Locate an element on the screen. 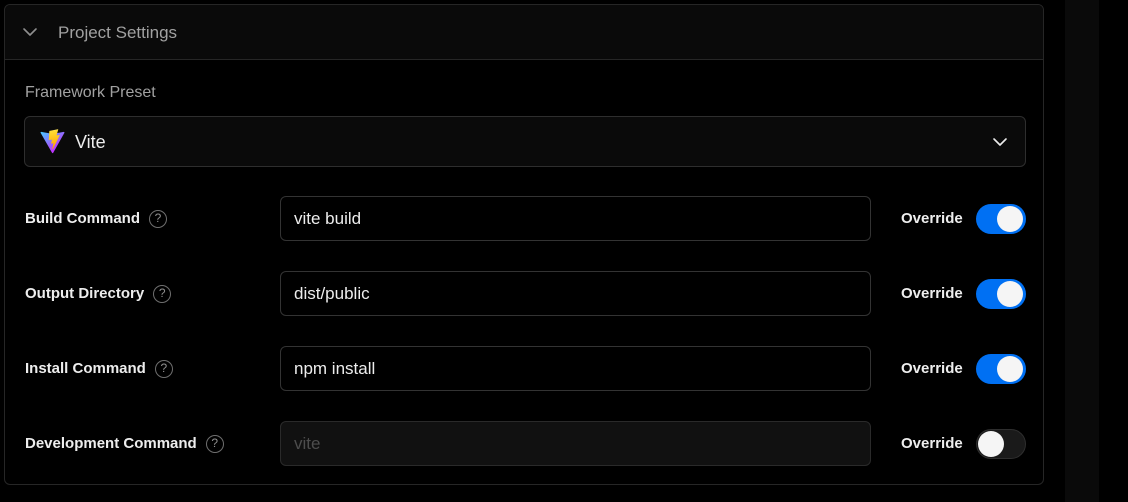  install-command-label: Install Command is located at coordinates (85, 368).